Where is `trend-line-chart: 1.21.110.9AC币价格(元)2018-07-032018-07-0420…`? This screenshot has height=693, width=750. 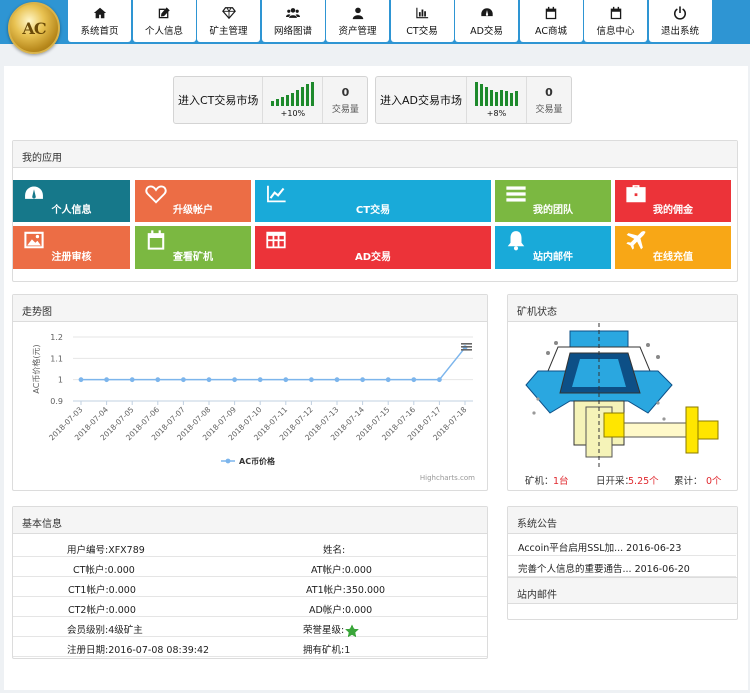
trend-line-chart: 1.21.110.9AC币价格(元)2018-07-032018-07-0420… is located at coordinates (253, 407).